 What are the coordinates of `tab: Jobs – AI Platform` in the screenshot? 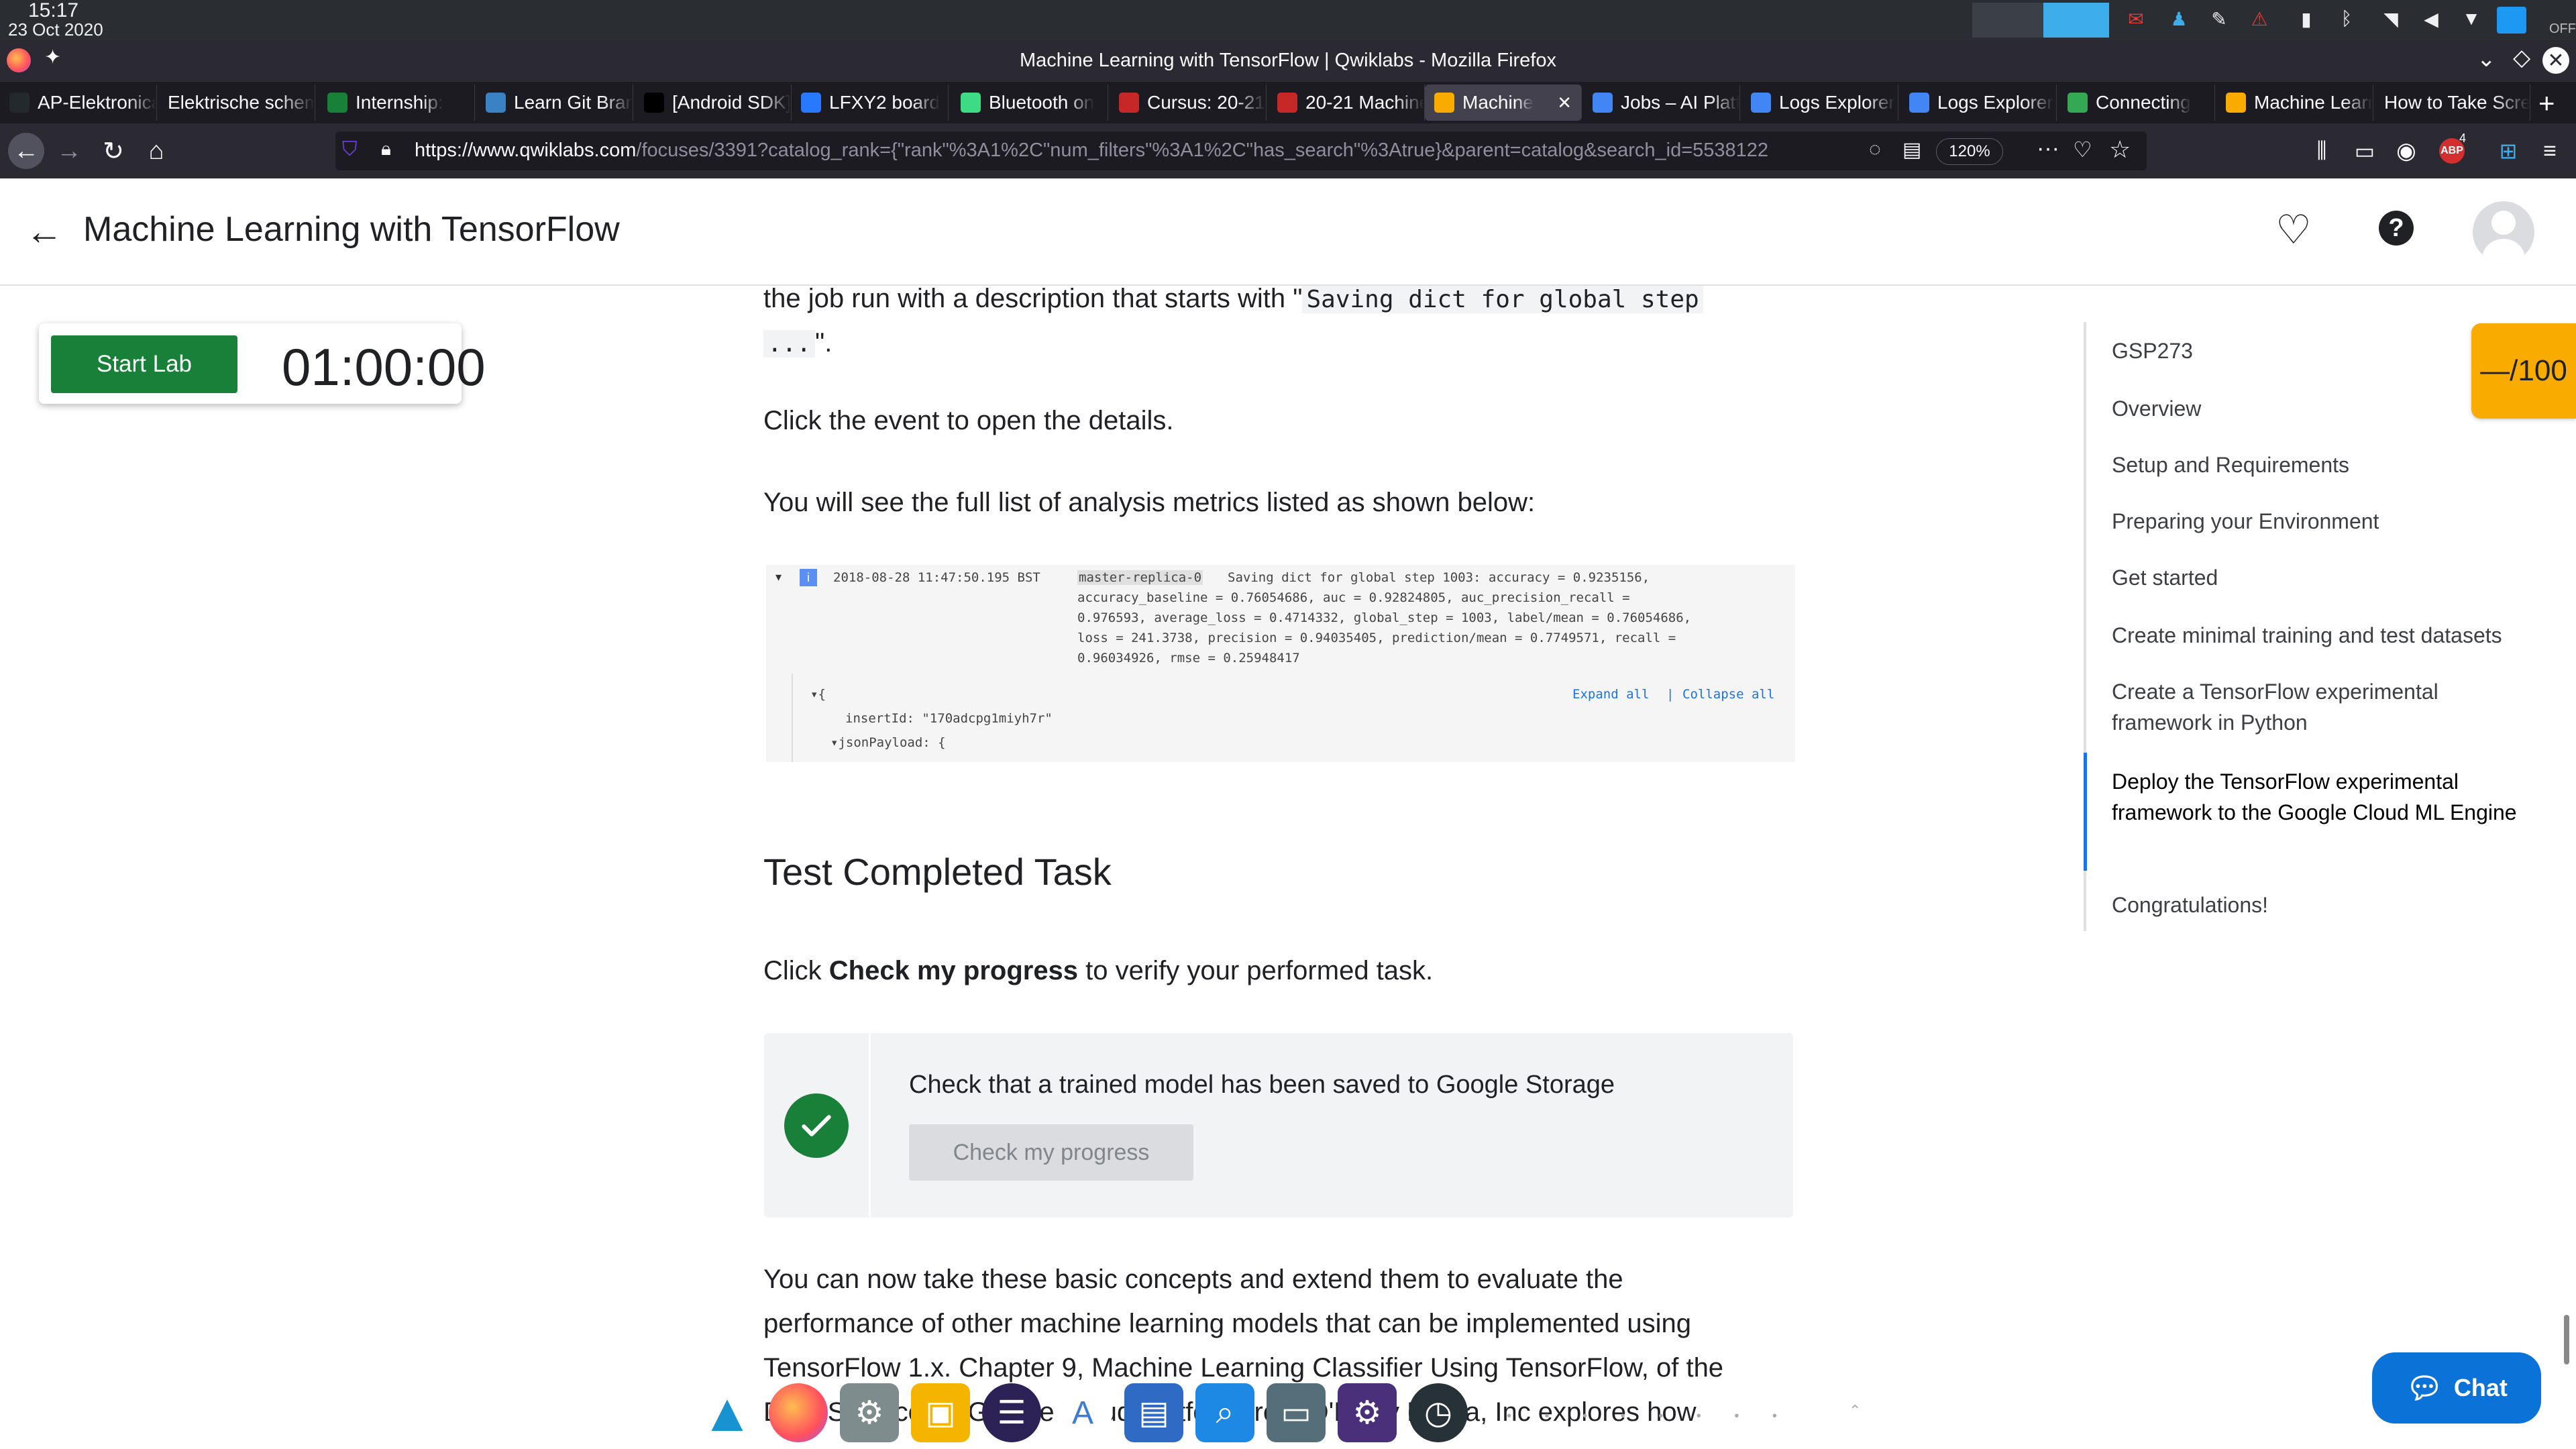 It's located at (1661, 103).